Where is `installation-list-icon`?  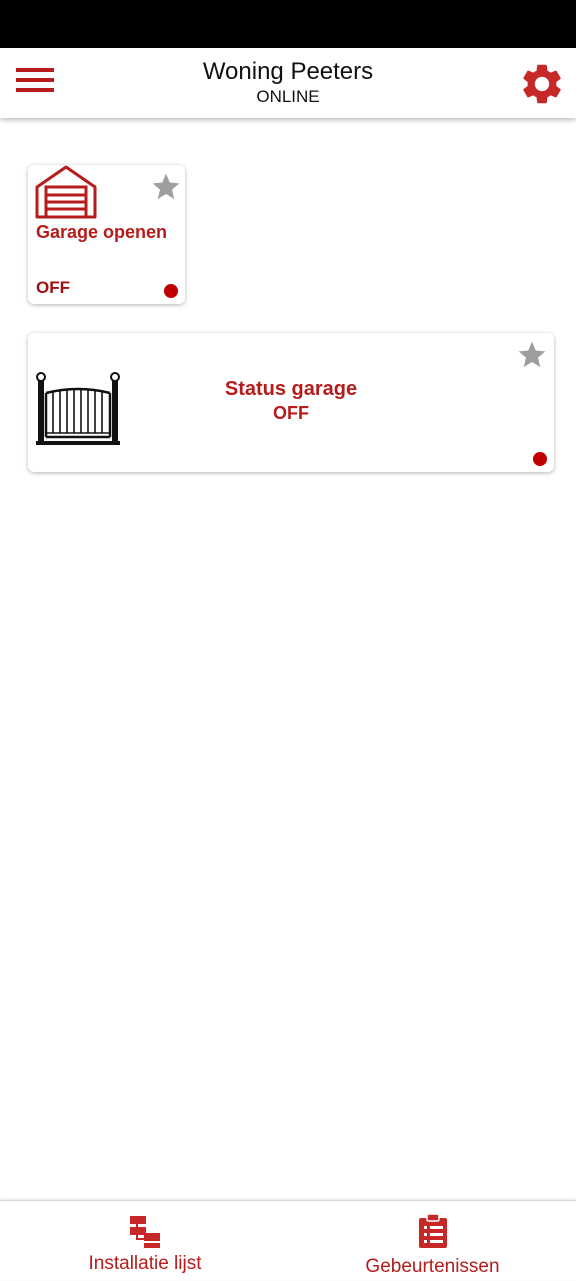
installation-list-icon is located at coordinates (145, 1232).